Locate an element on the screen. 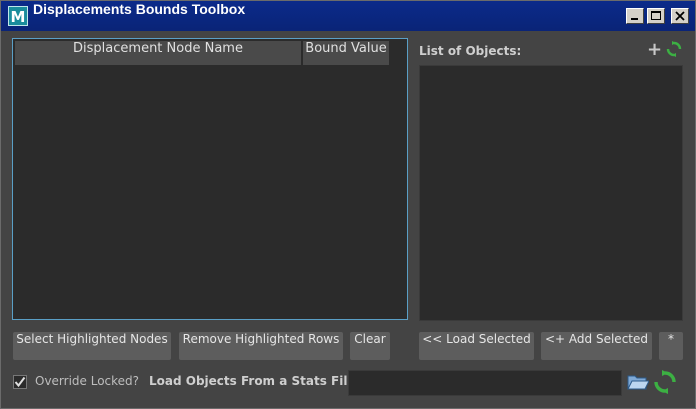 The width and height of the screenshot is (696, 409). select-highlighted-nodes-button: Select Highlighted Nodes is located at coordinates (92, 346).